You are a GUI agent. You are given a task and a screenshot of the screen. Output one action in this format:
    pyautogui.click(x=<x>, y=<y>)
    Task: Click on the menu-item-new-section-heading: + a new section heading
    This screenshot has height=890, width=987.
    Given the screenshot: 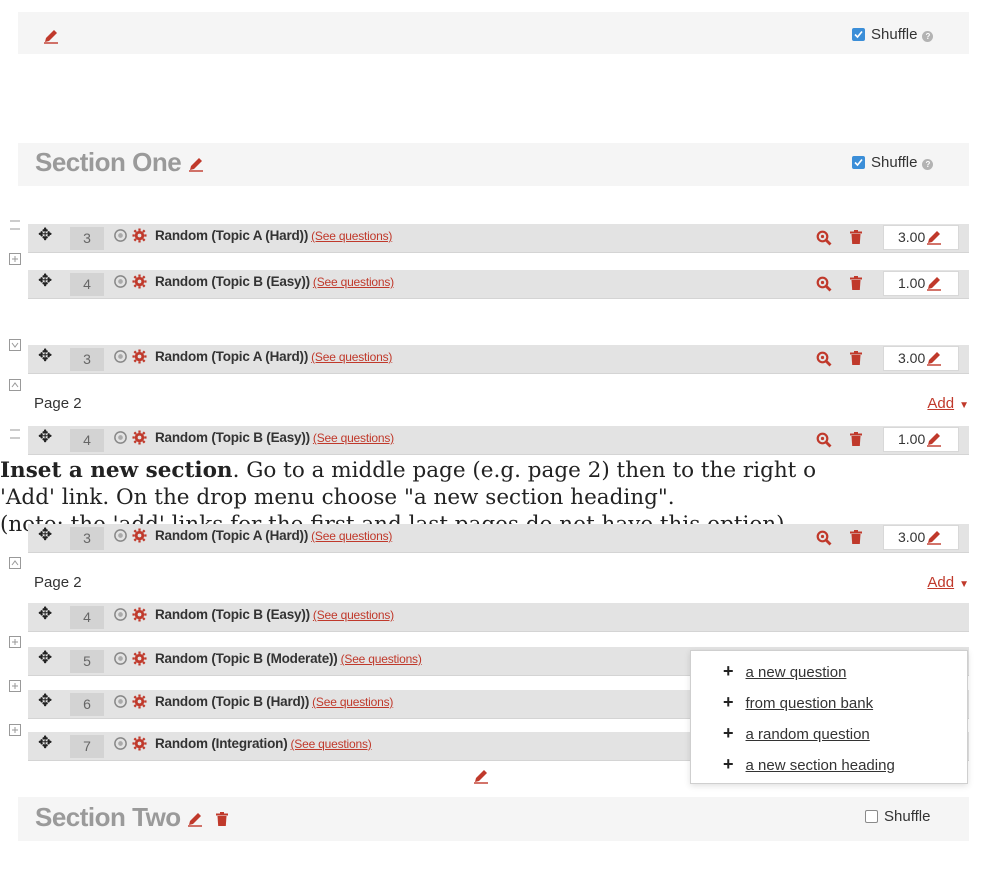 What is the action you would take?
    pyautogui.click(x=809, y=764)
    